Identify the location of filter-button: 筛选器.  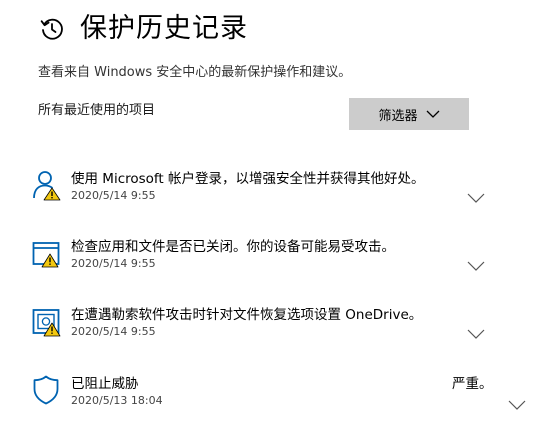
(409, 114).